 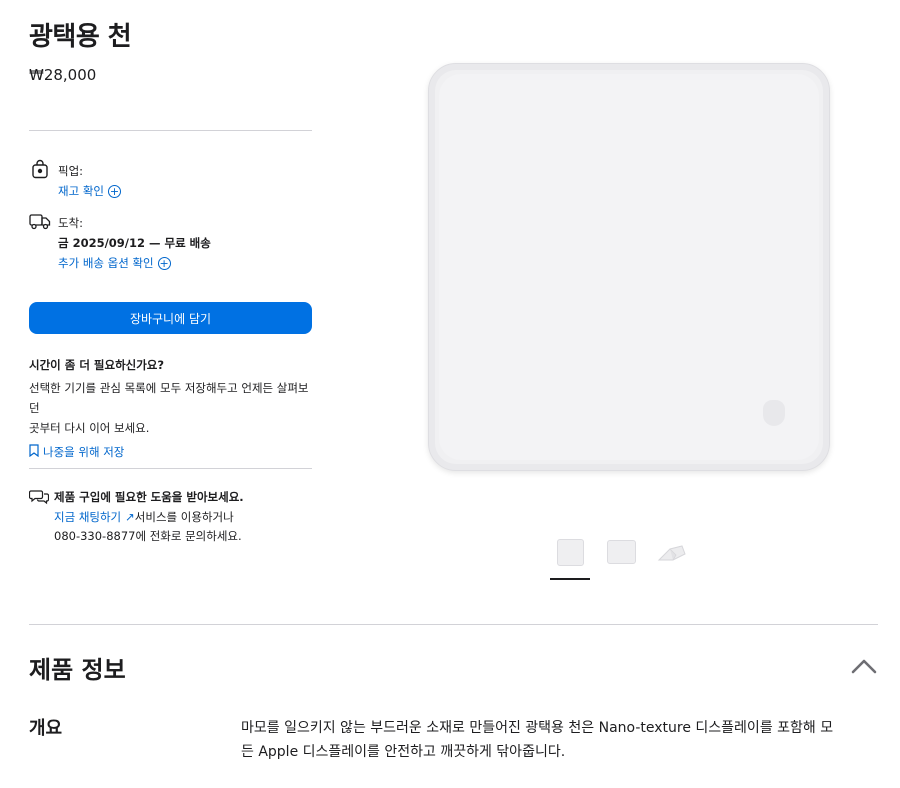 What do you see at coordinates (774, 413) in the screenshot?
I see `apple-logo-icon` at bounding box center [774, 413].